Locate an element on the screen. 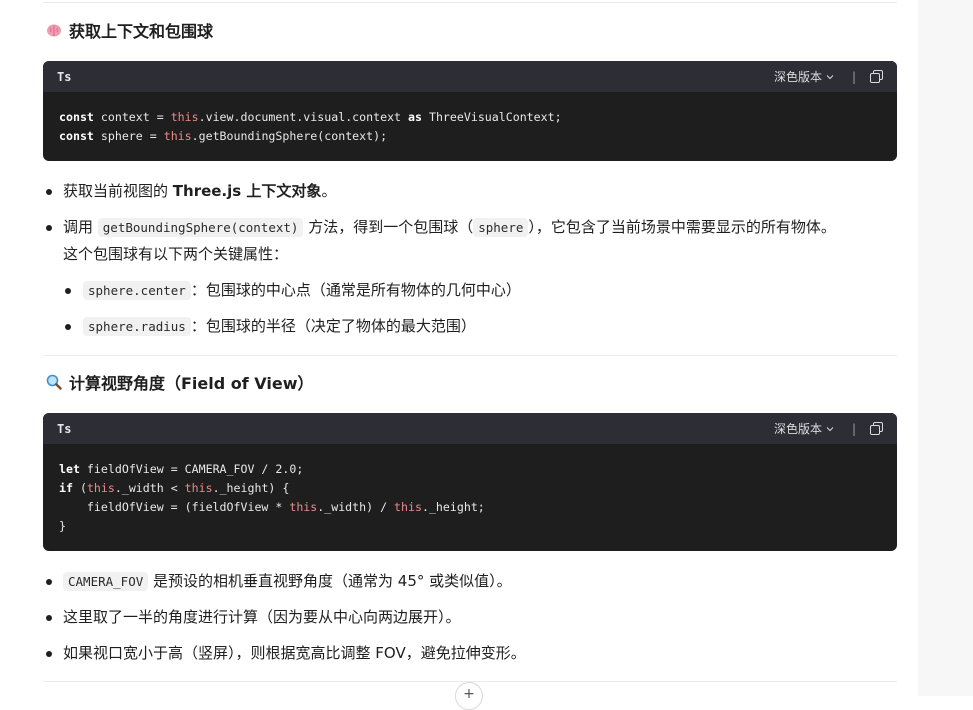  list-item: CAMERA_FOV 是预设的相机垂直视野角度（通常为 45° 或类似值）。 is located at coordinates (470, 581).